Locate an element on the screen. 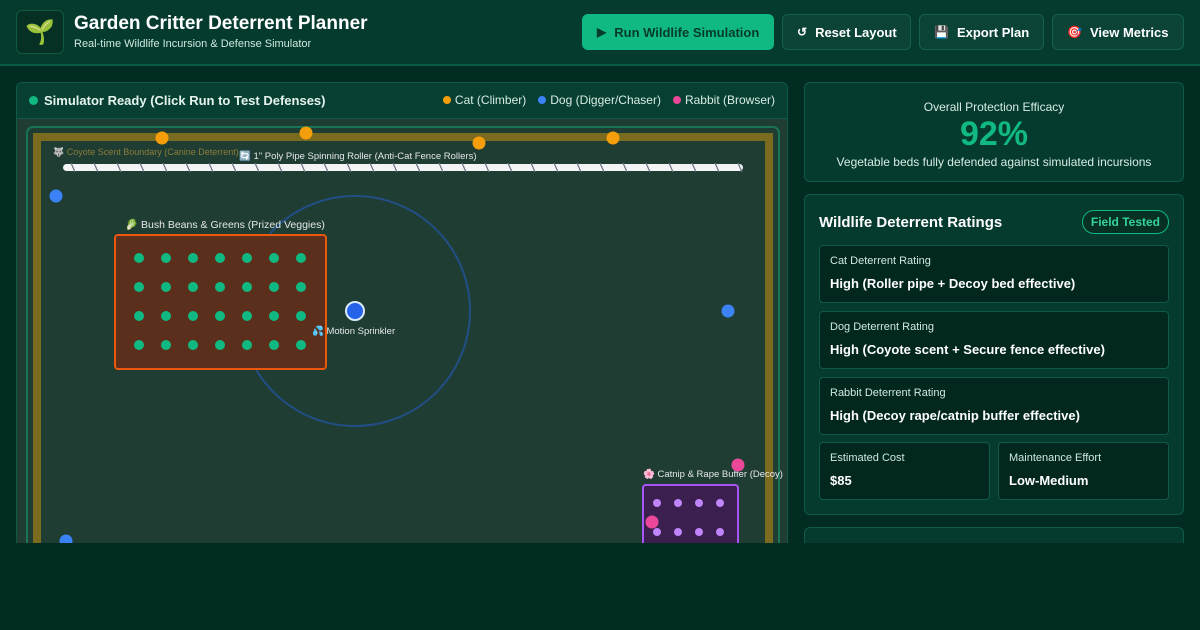 This screenshot has height=630, width=1200. view-metrics-button: 🎯 View Metrics is located at coordinates (1118, 32).